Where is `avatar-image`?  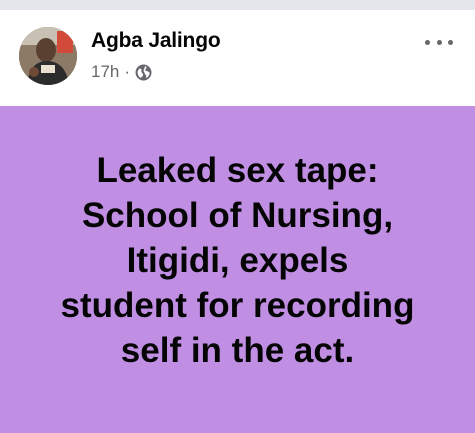
avatar-image is located at coordinates (48, 56).